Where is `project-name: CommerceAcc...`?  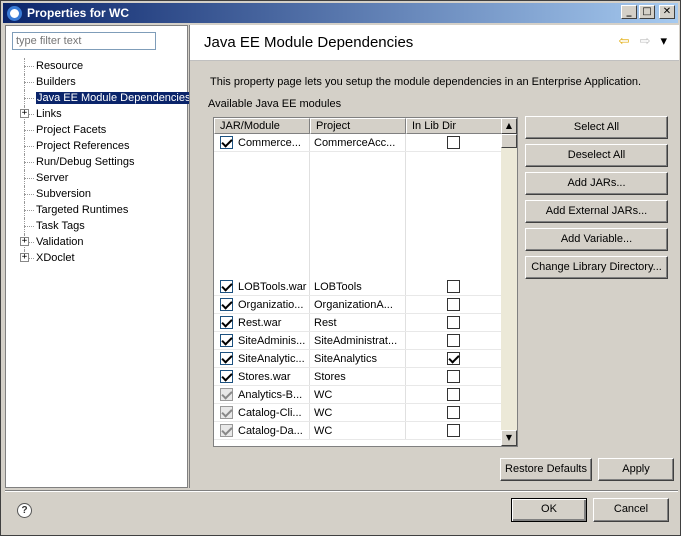 project-name: CommerceAcc... is located at coordinates (358, 142).